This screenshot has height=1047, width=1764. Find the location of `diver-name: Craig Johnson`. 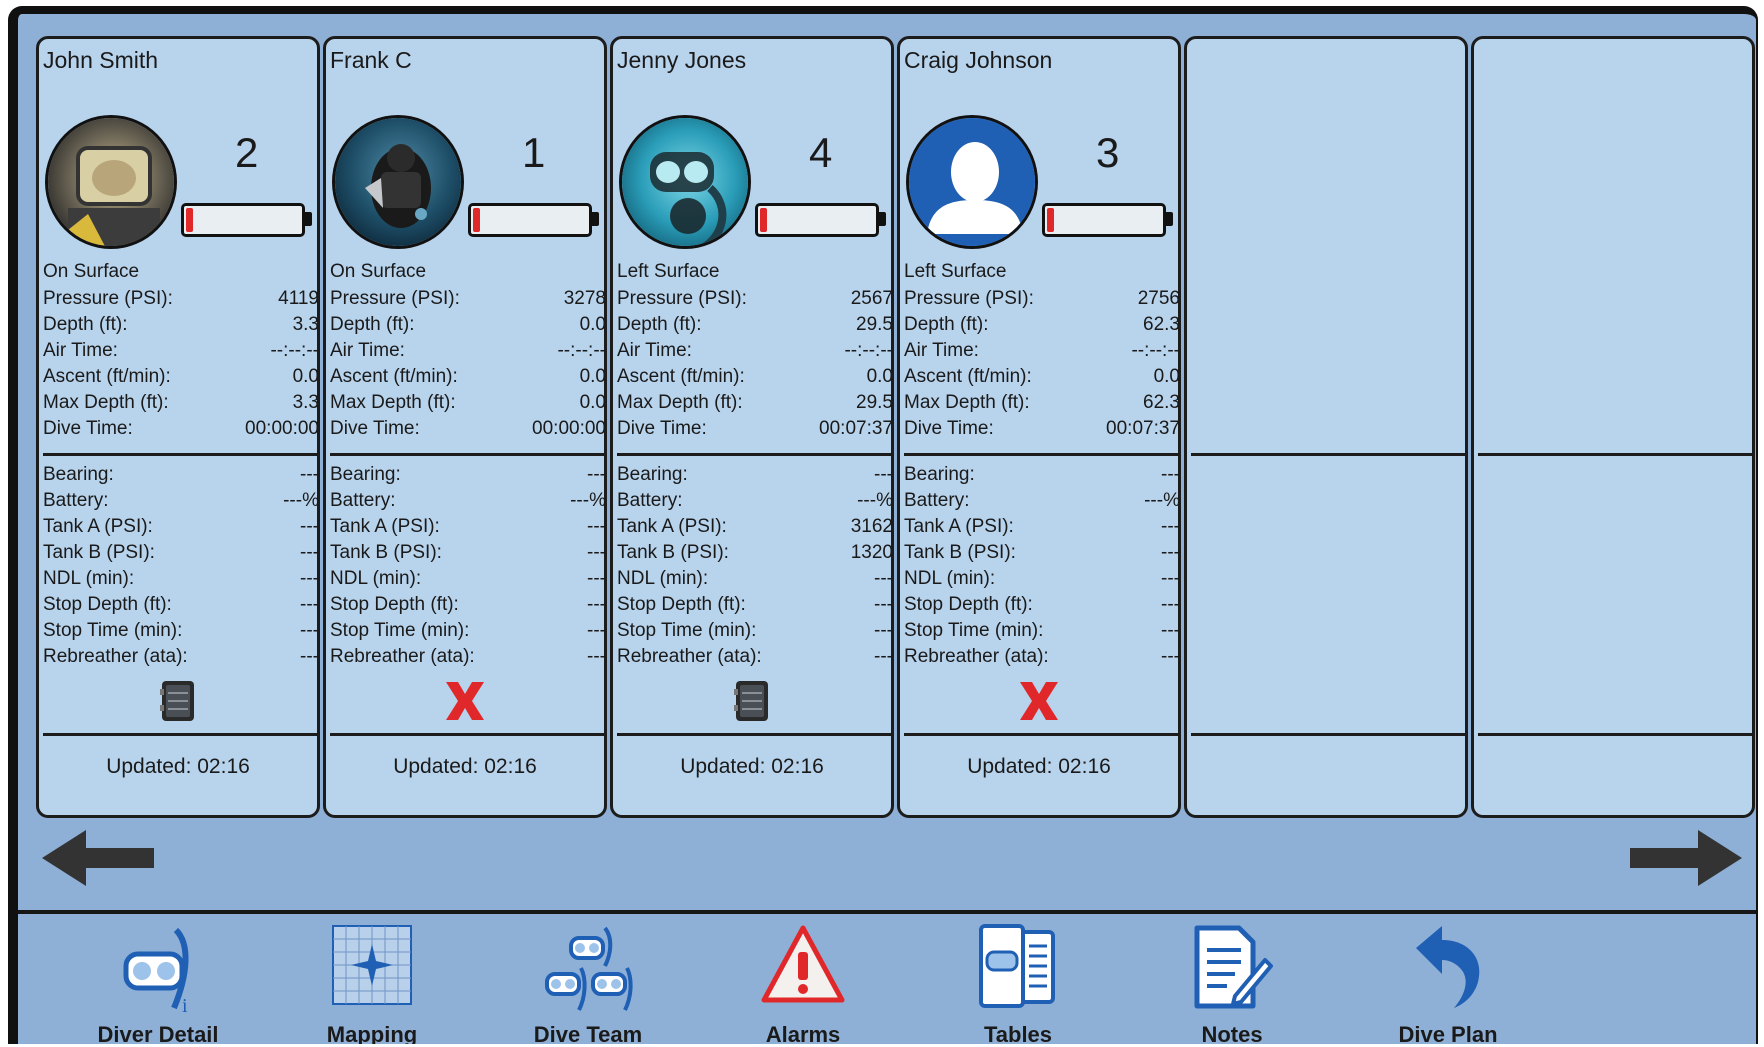

diver-name: Craig Johnson is located at coordinates (978, 60).